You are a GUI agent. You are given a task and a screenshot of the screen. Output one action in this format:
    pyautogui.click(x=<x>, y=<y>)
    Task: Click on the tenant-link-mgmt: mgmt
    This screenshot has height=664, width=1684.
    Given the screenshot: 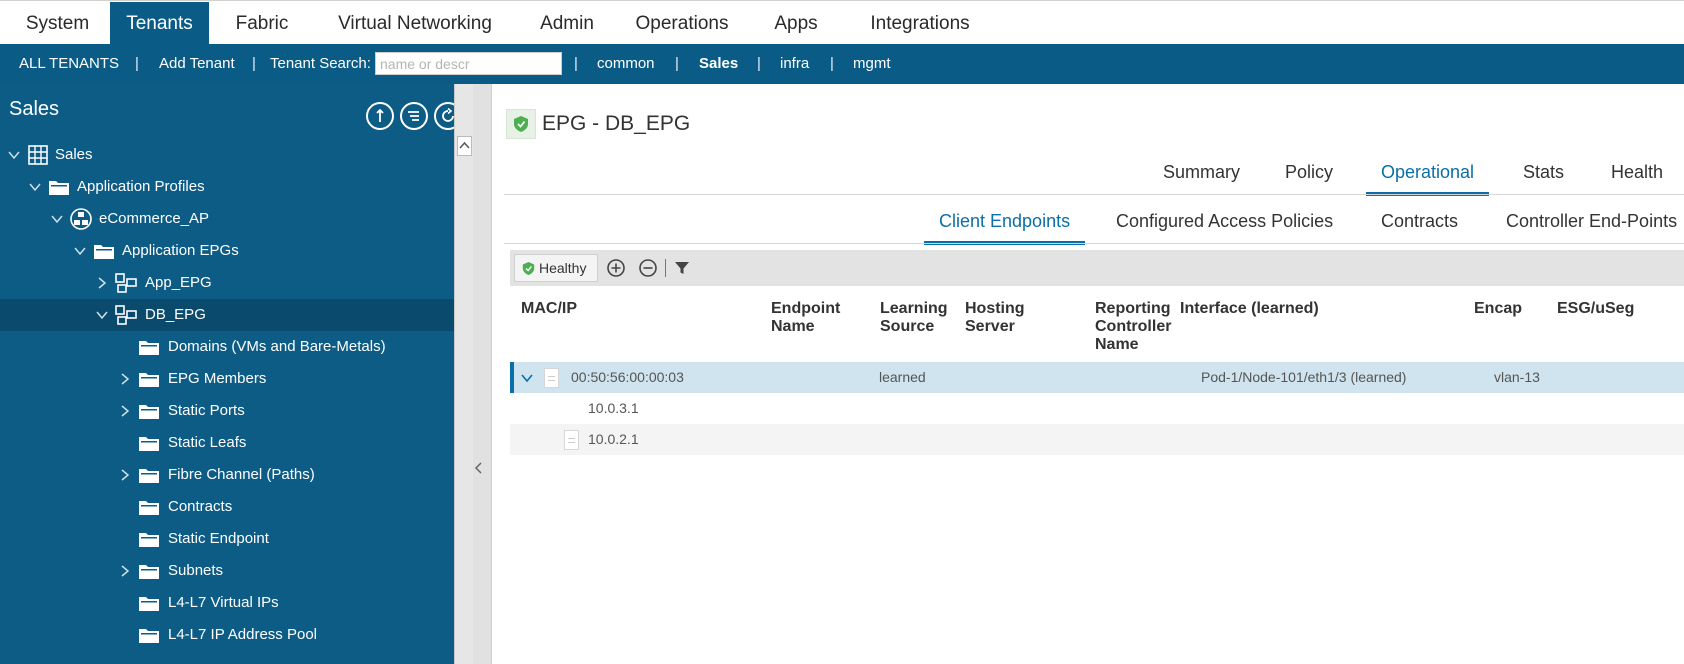 What is the action you would take?
    pyautogui.click(x=872, y=64)
    